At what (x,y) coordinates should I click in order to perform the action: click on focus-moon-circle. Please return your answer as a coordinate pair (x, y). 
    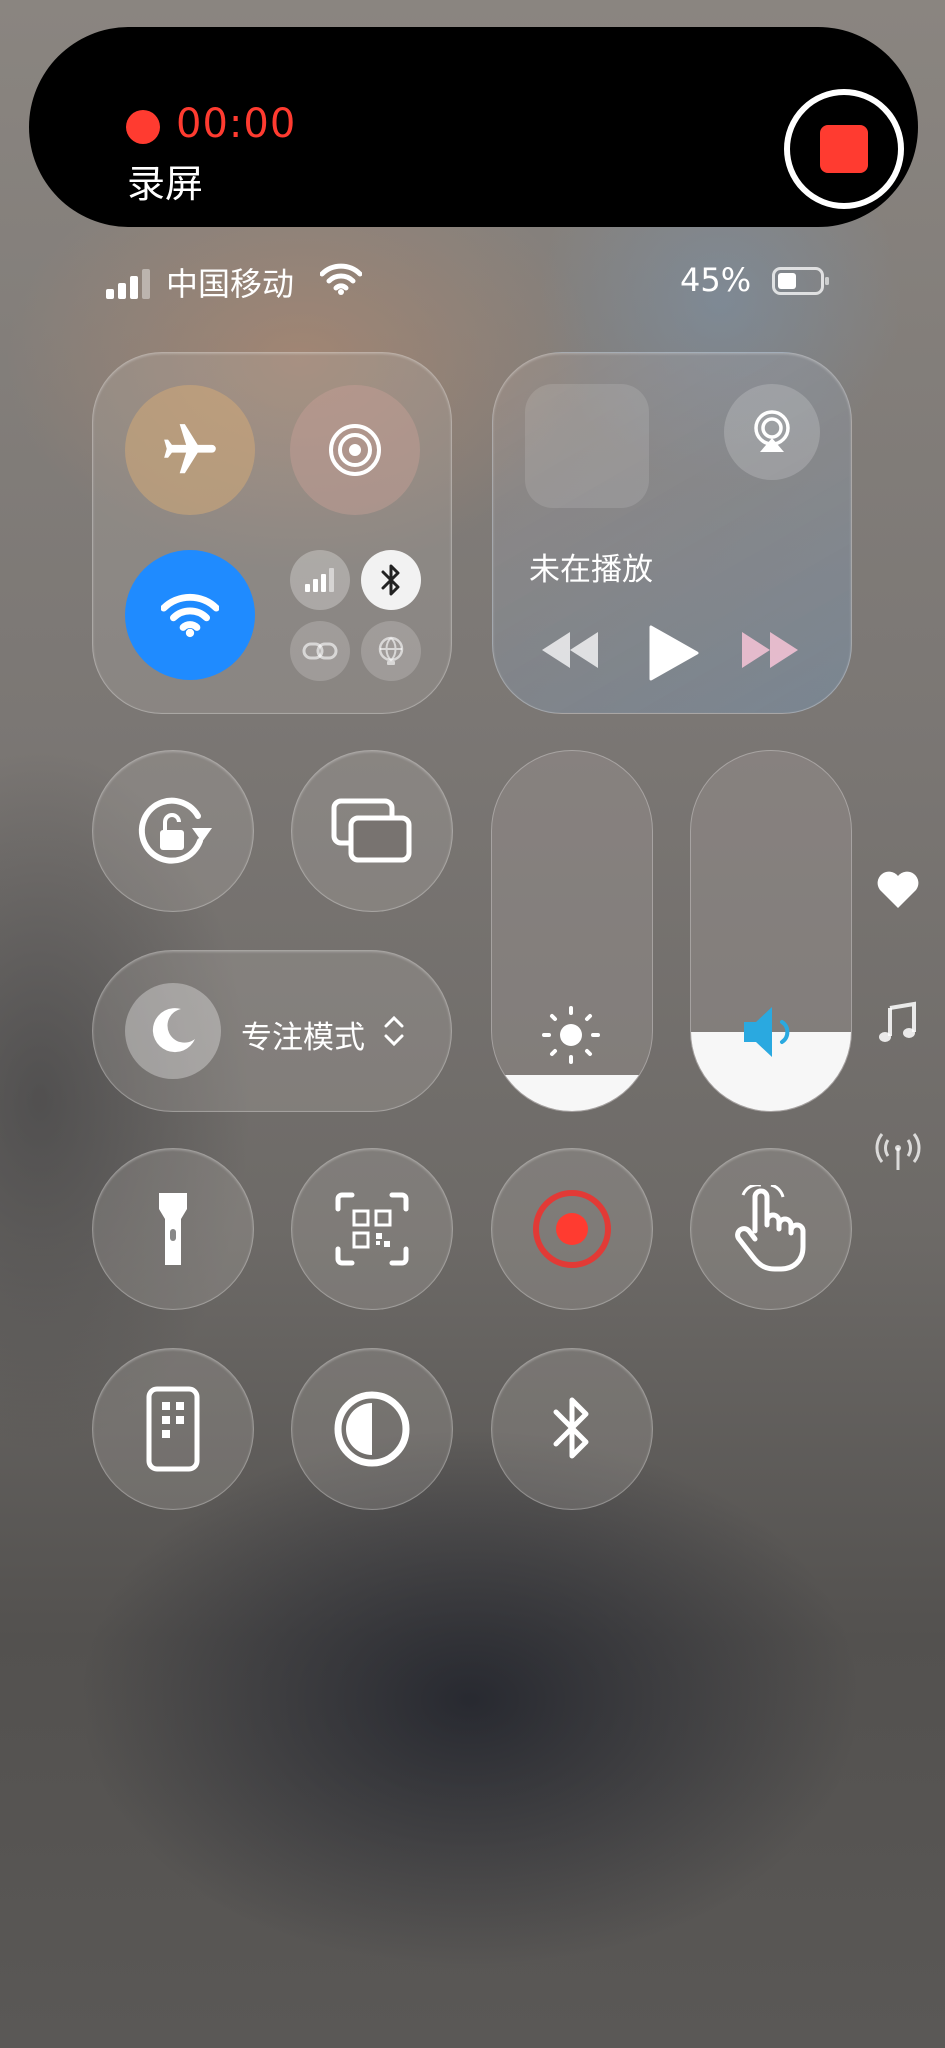
    Looking at the image, I should click on (173, 1031).